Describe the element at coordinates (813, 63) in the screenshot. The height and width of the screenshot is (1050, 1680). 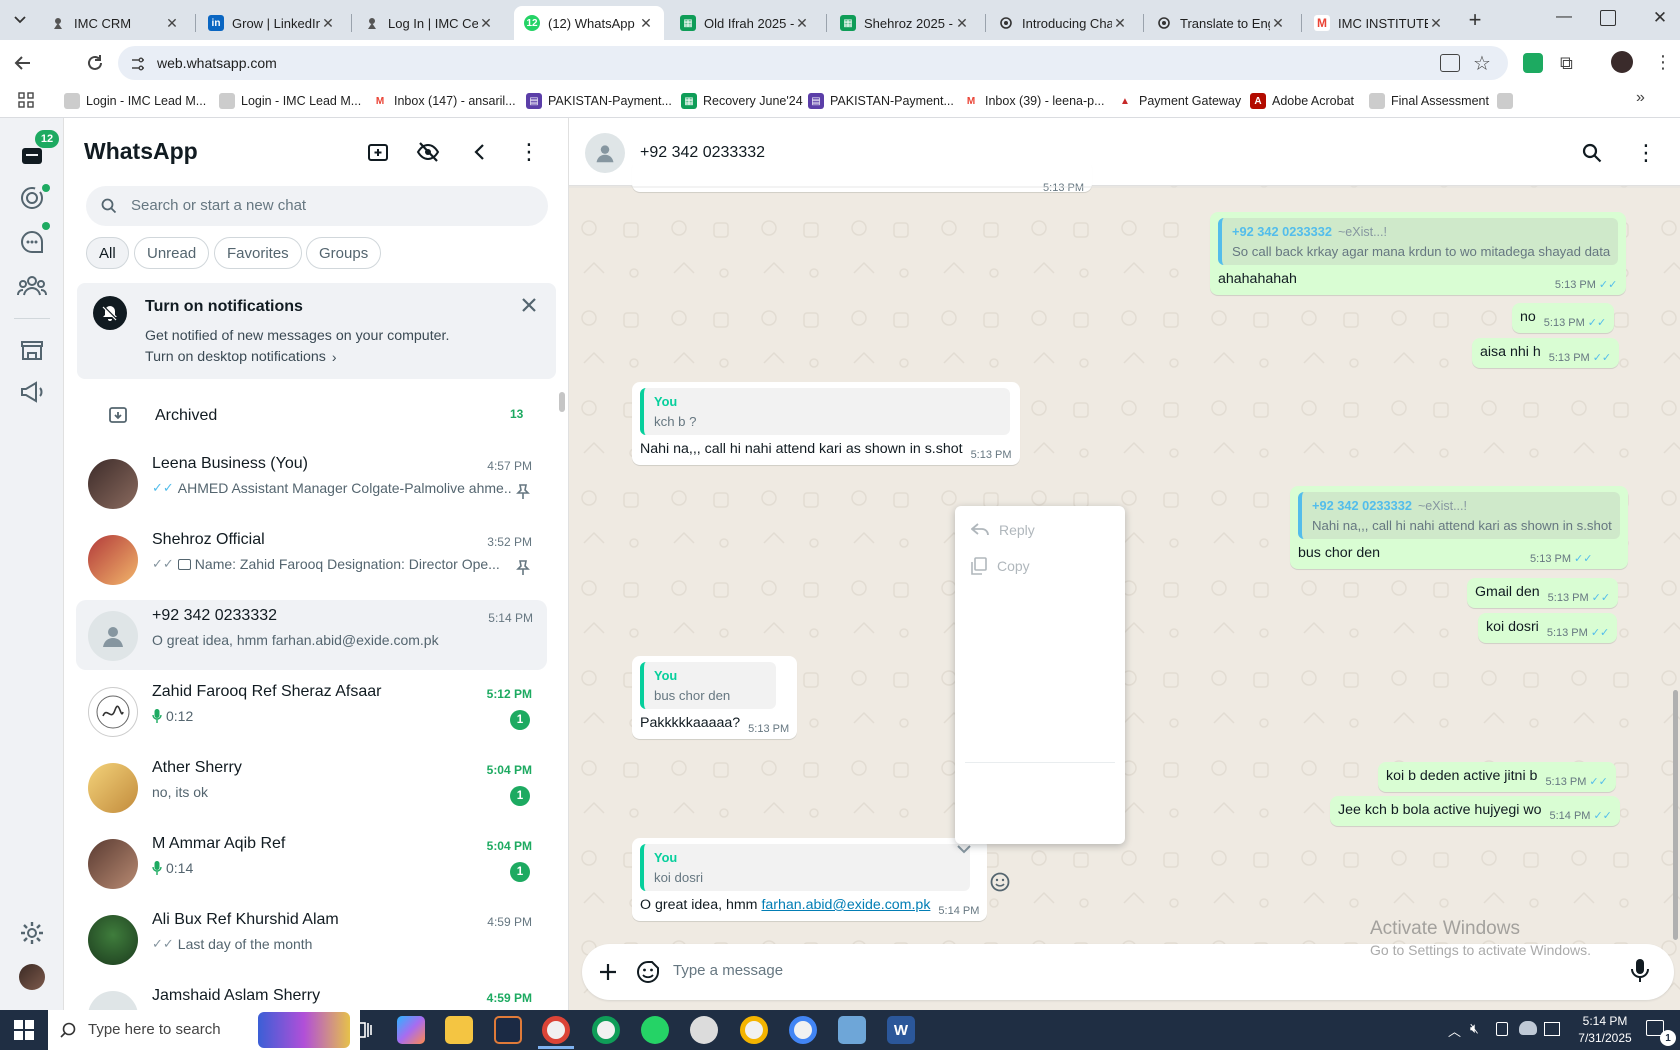
I see `address-bar` at that location.